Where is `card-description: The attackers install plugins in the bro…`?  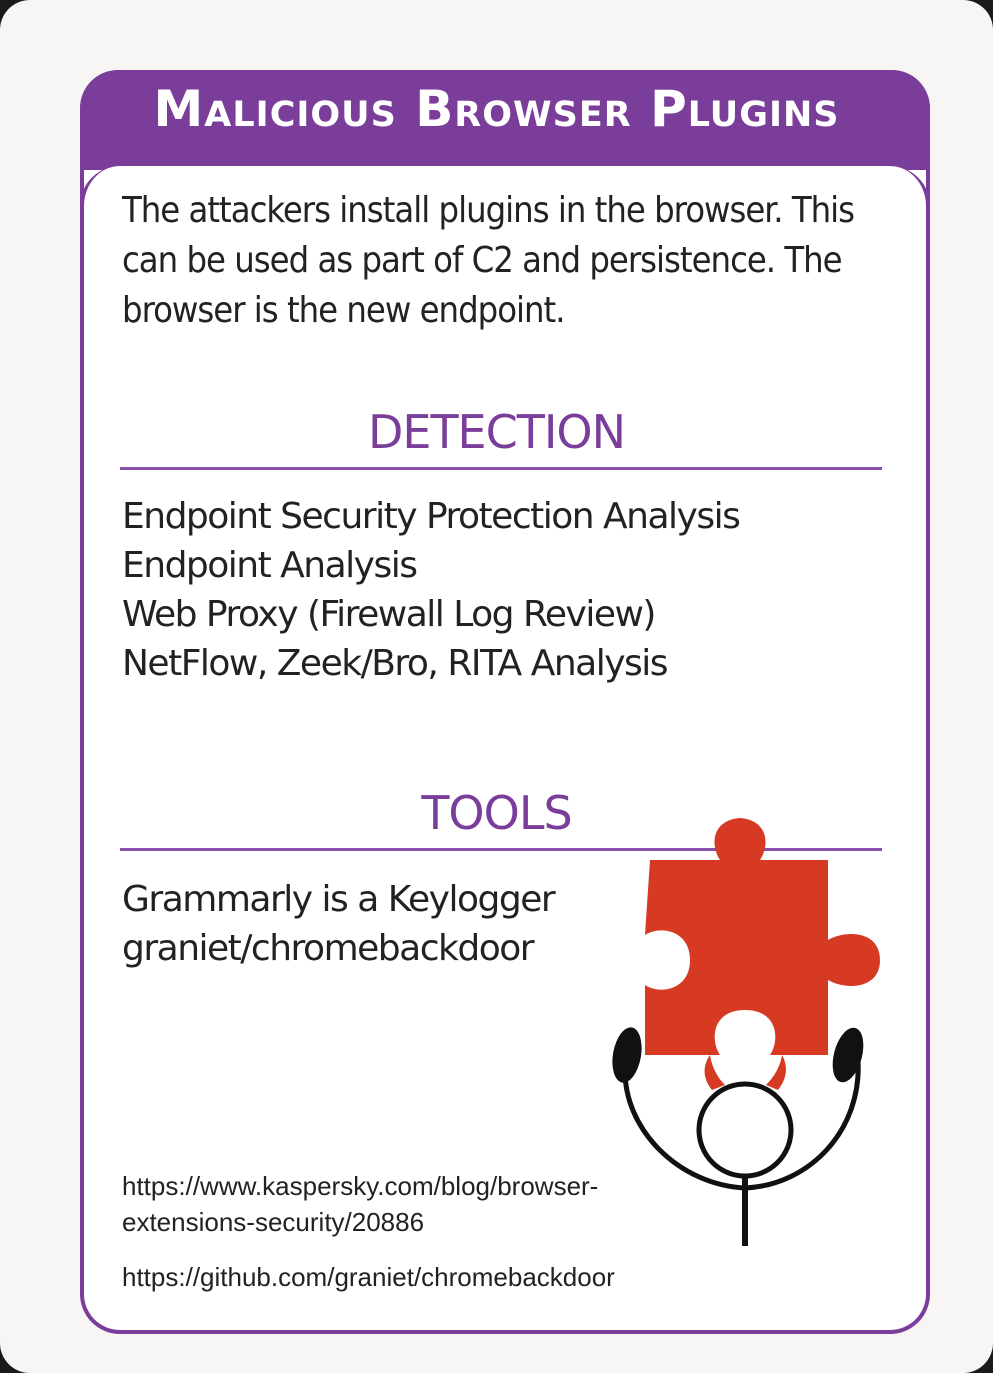
card-description: The attackers install plugins in the bro… is located at coordinates (488, 260).